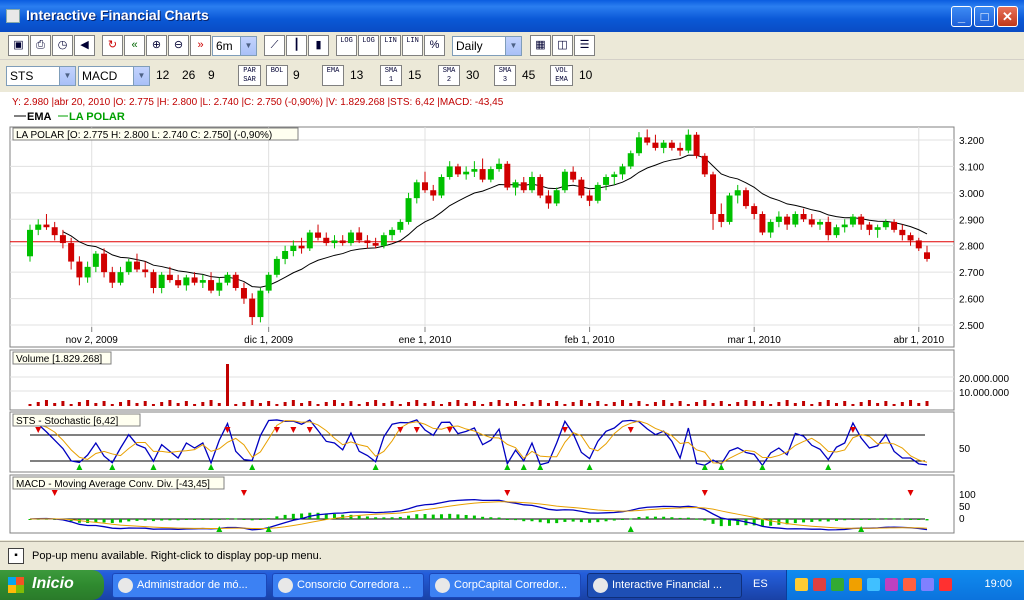  Describe the element at coordinates (162, 75) in the screenshot. I see `macd-fast-param: 12` at that location.